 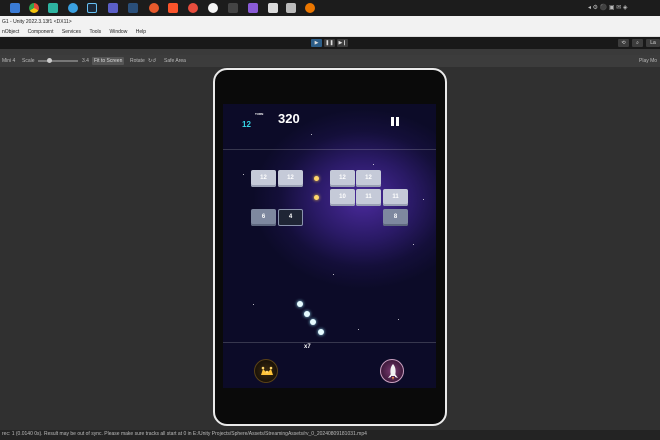 What do you see at coordinates (392, 371) in the screenshot?
I see `rocket-powerup-icon` at bounding box center [392, 371].